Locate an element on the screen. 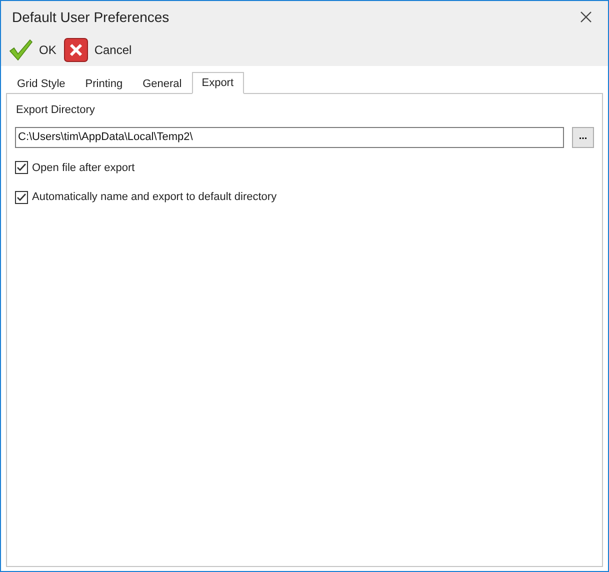 The height and width of the screenshot is (572, 609). field-label: Export Directory is located at coordinates (55, 110).